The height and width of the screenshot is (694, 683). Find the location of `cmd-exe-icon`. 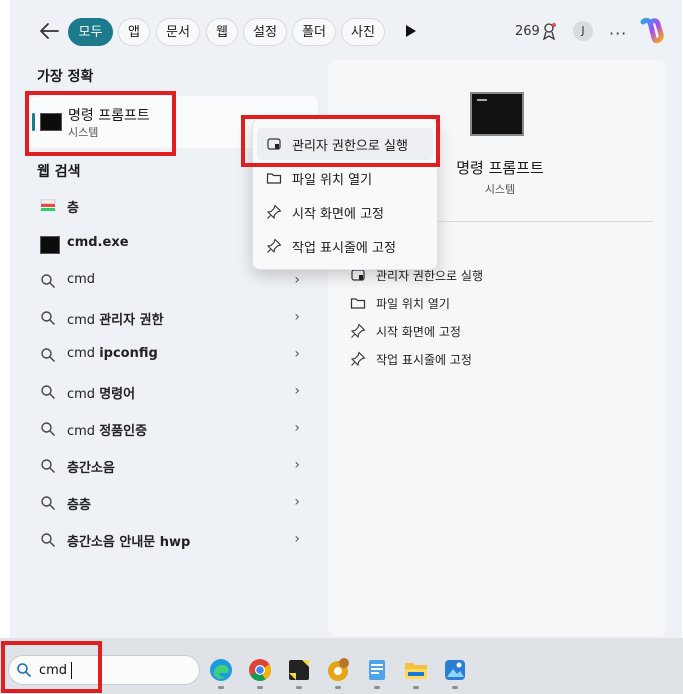

cmd-exe-icon is located at coordinates (50, 245).